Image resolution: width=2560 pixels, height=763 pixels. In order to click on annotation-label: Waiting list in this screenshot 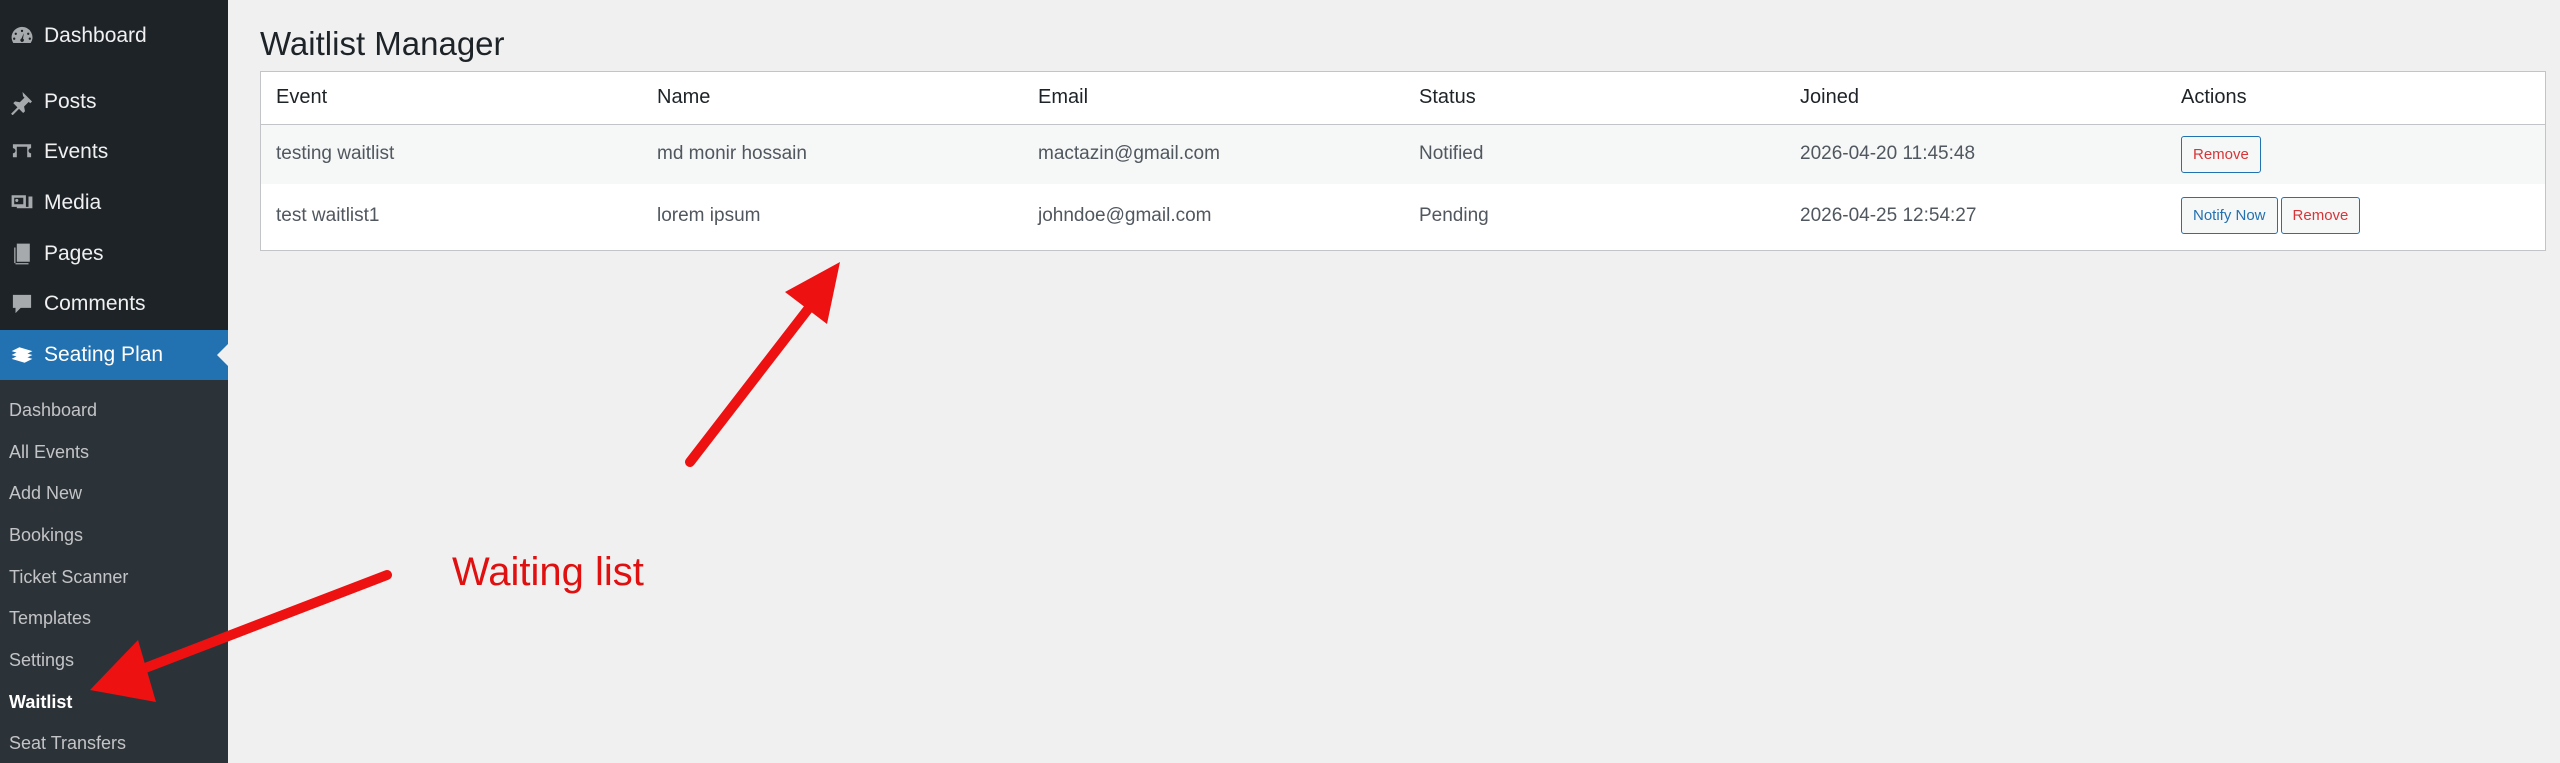, I will do `click(548, 572)`.